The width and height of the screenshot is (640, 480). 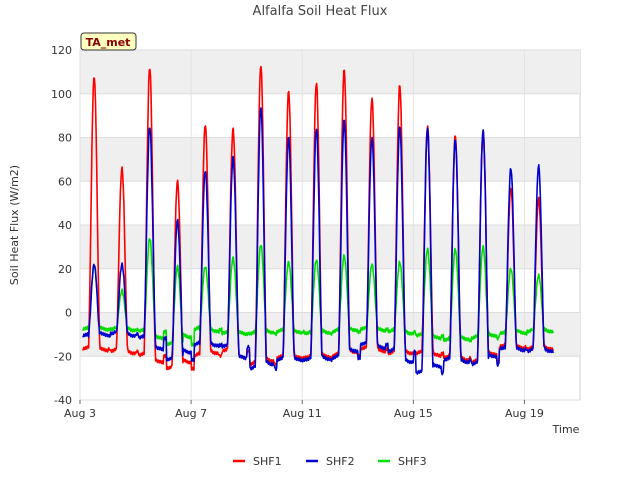 What do you see at coordinates (267, 461) in the screenshot?
I see `legend-label-shf1: SHF1` at bounding box center [267, 461].